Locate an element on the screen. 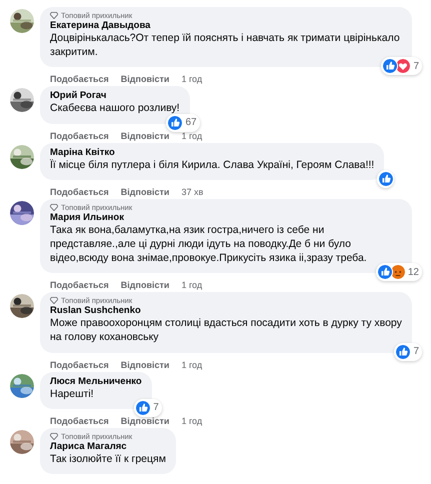  reaction-count: 67 is located at coordinates (191, 122).